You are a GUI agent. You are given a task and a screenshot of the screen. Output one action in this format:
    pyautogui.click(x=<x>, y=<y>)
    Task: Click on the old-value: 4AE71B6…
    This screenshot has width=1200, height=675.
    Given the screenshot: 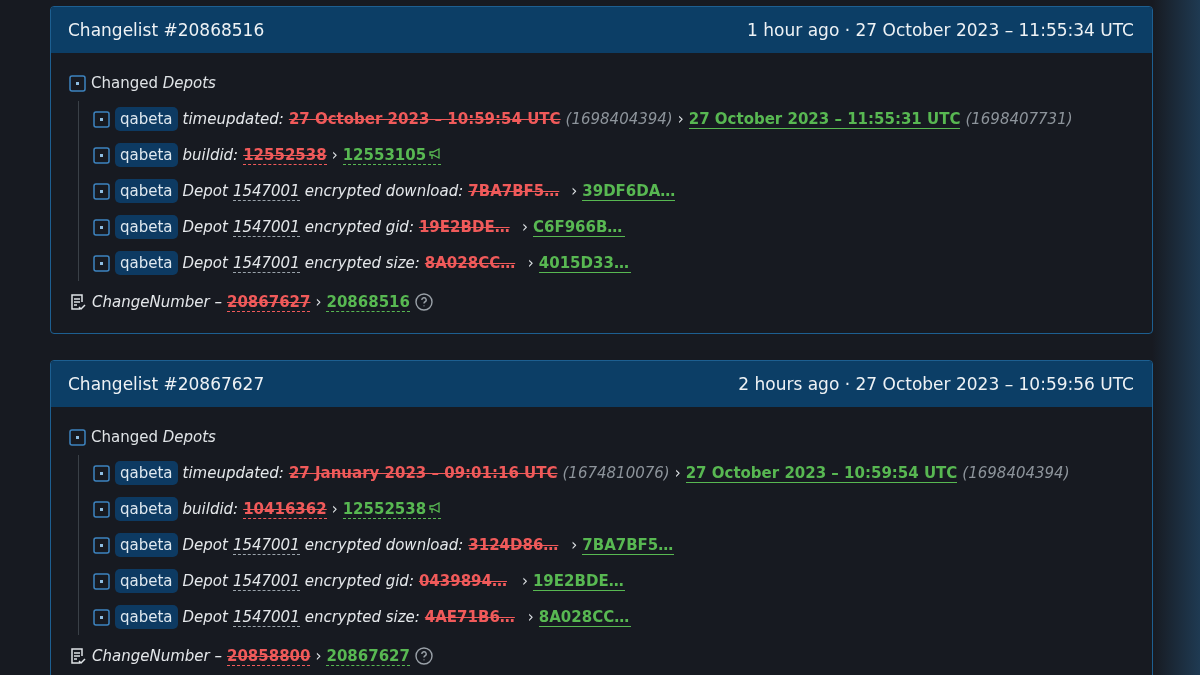 What is the action you would take?
    pyautogui.click(x=470, y=617)
    